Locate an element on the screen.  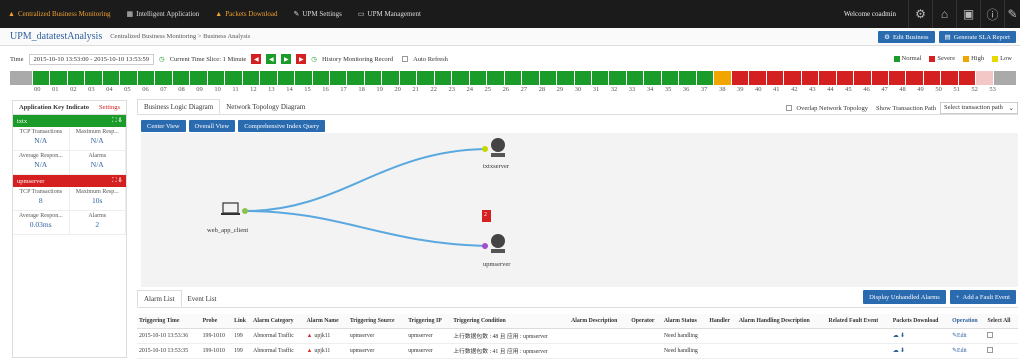
transaction-path-select: Select transaction path ⌄ is located at coordinates (979, 108).